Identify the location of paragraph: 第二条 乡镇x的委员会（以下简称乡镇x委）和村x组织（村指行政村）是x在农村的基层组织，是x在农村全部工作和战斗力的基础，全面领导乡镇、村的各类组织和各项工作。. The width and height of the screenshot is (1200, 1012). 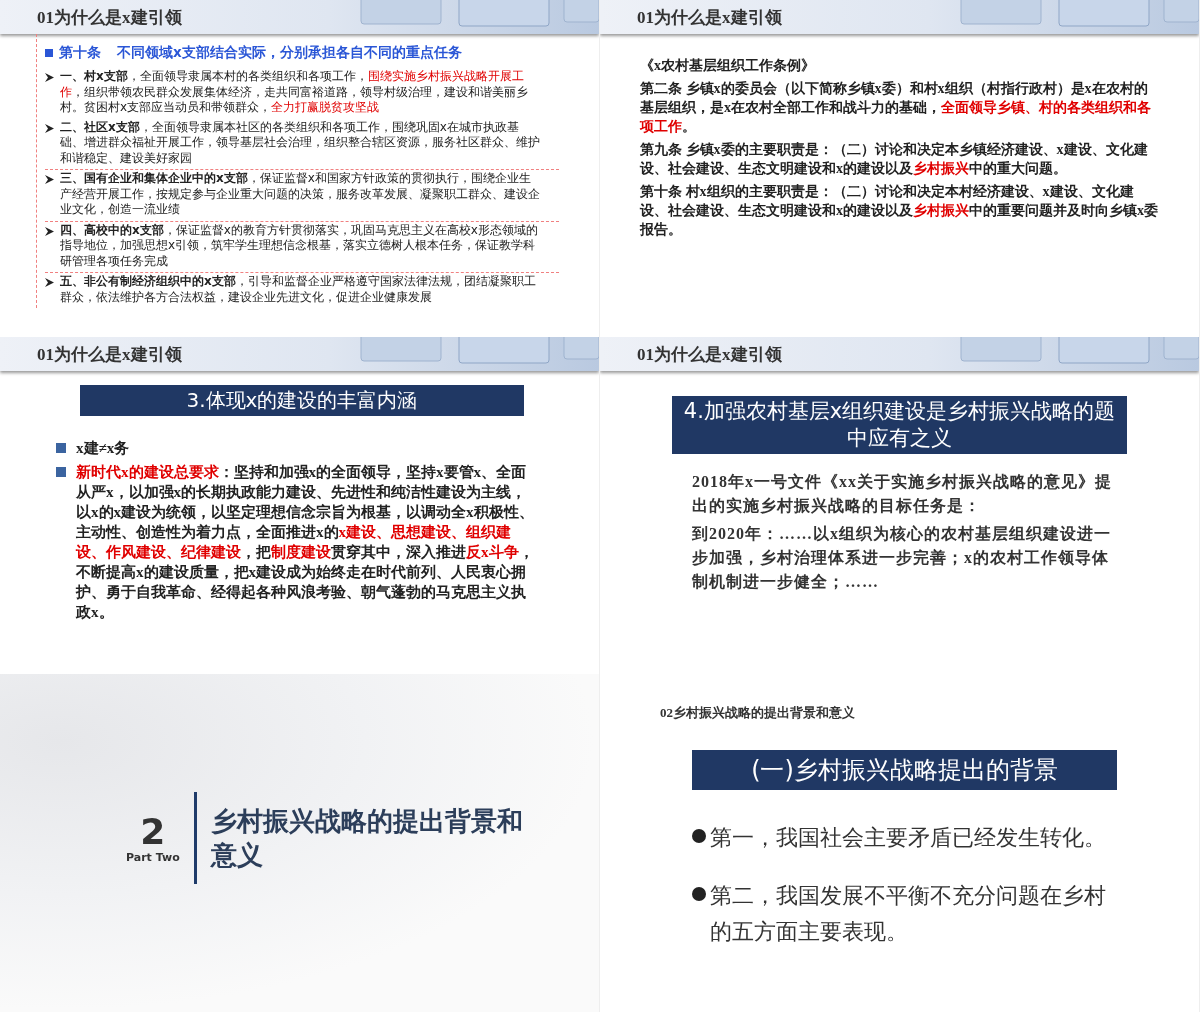
(896, 108).